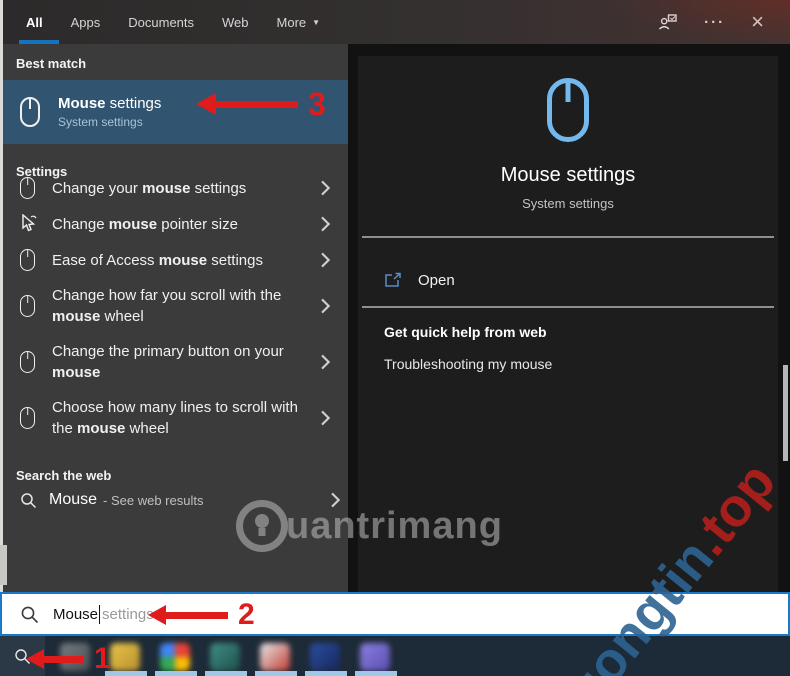 The image size is (790, 676). What do you see at coordinates (174, 112) in the screenshot?
I see `best-match-result: Mouse settings System settings` at bounding box center [174, 112].